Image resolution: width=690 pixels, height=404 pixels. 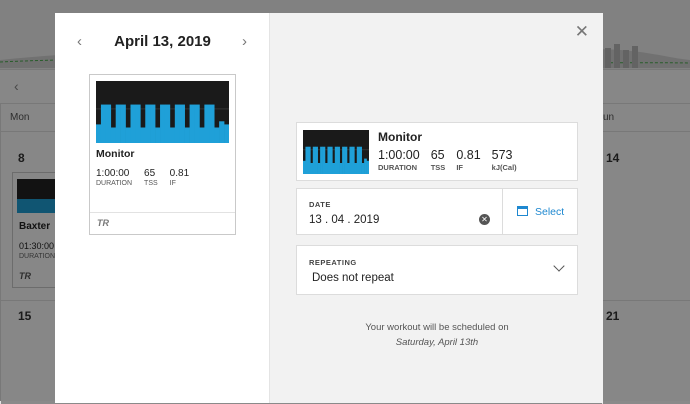 What do you see at coordinates (103, 223) in the screenshot?
I see `trainerroad-logo: TR` at bounding box center [103, 223].